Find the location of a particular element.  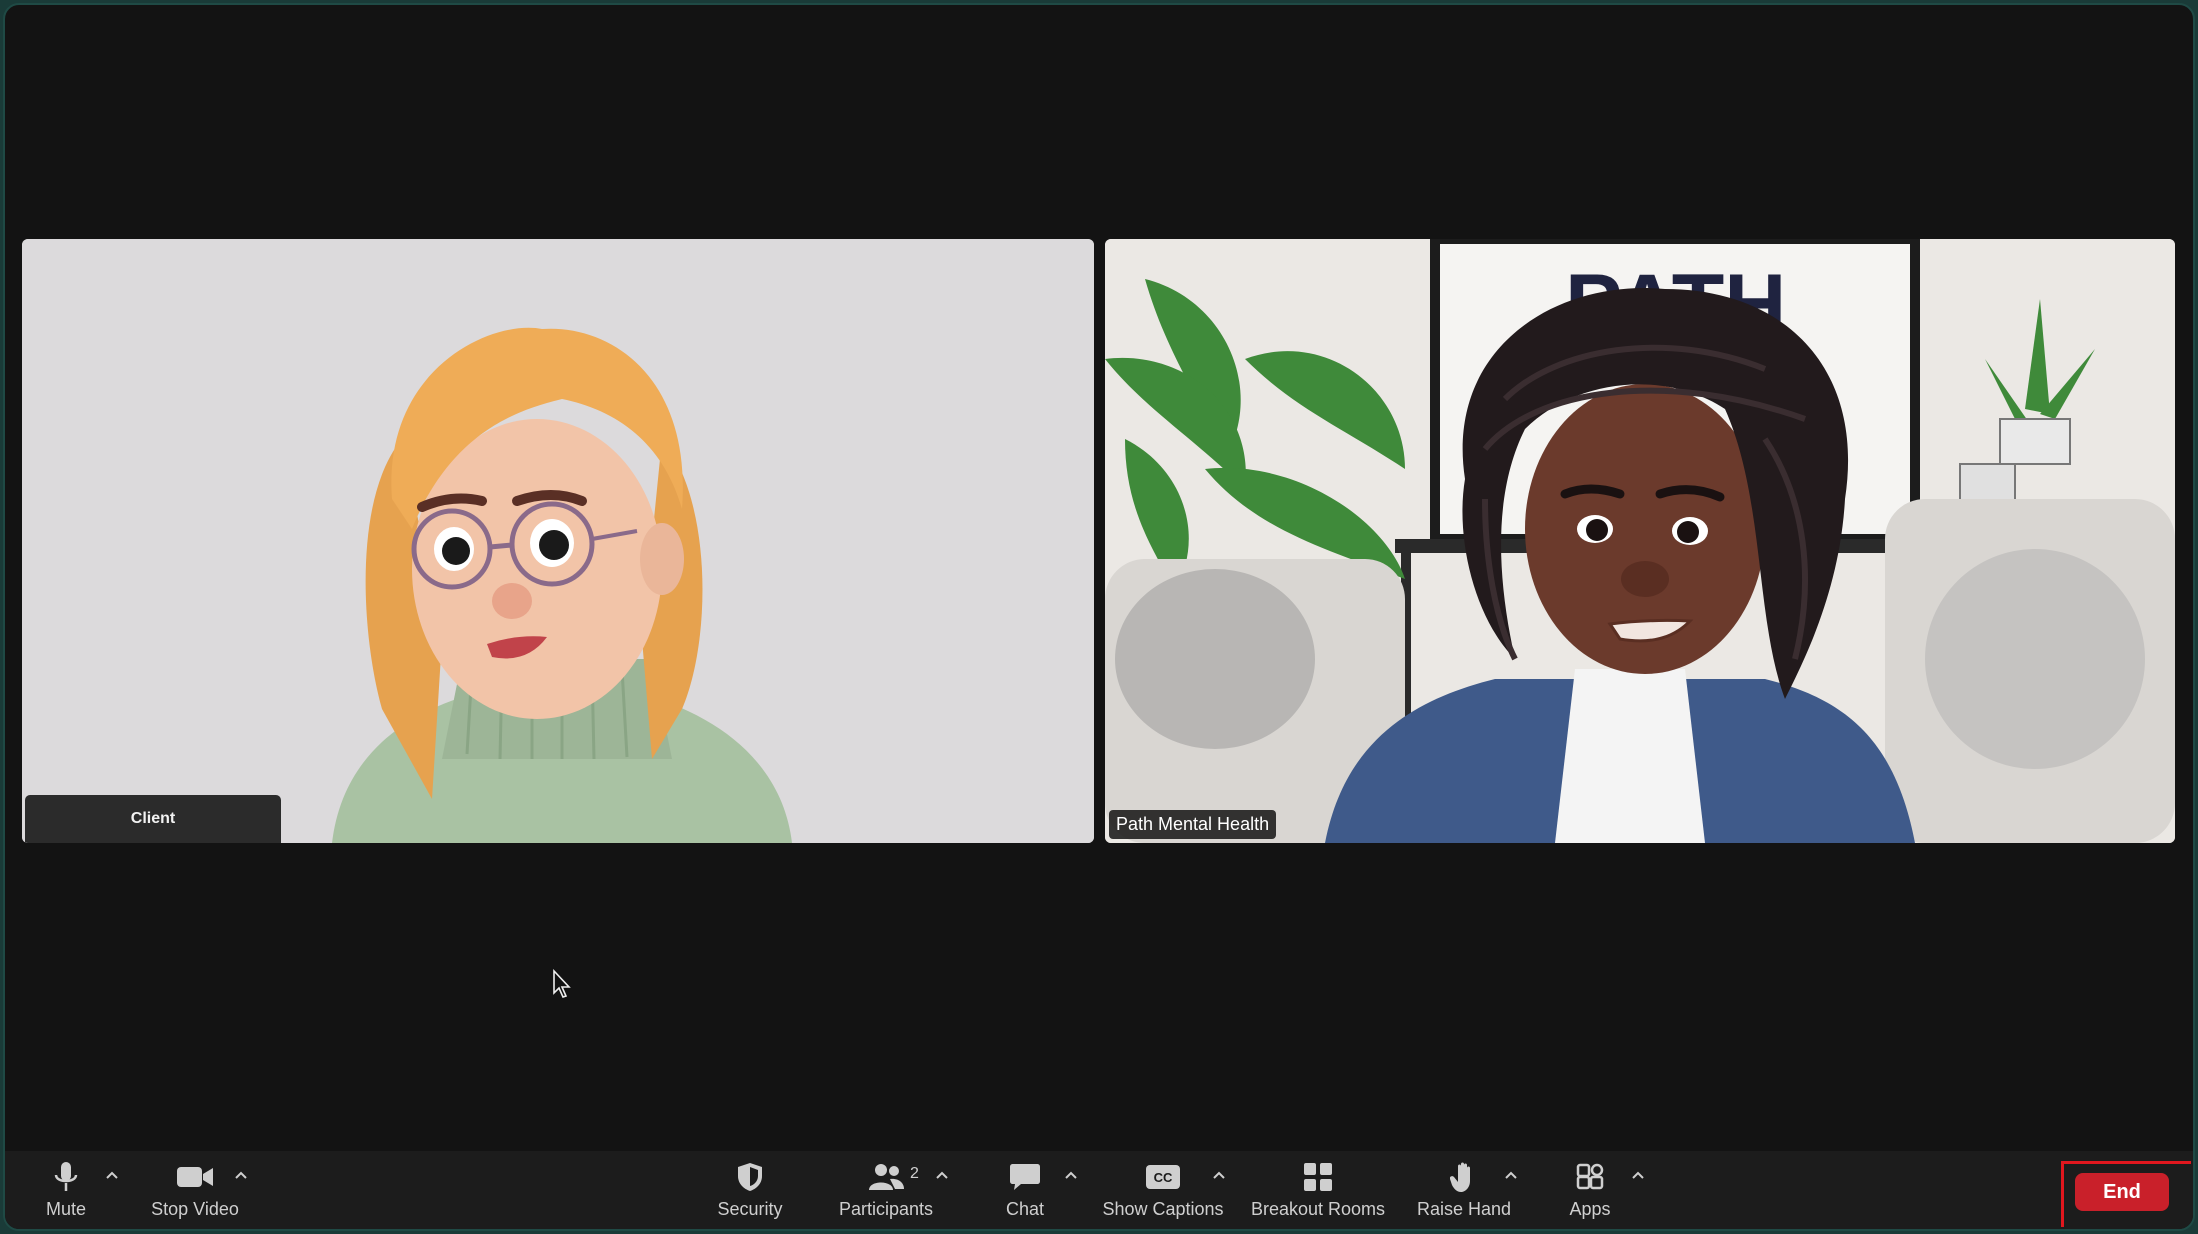

apps-button: Apps is located at coordinates (1590, 1192).